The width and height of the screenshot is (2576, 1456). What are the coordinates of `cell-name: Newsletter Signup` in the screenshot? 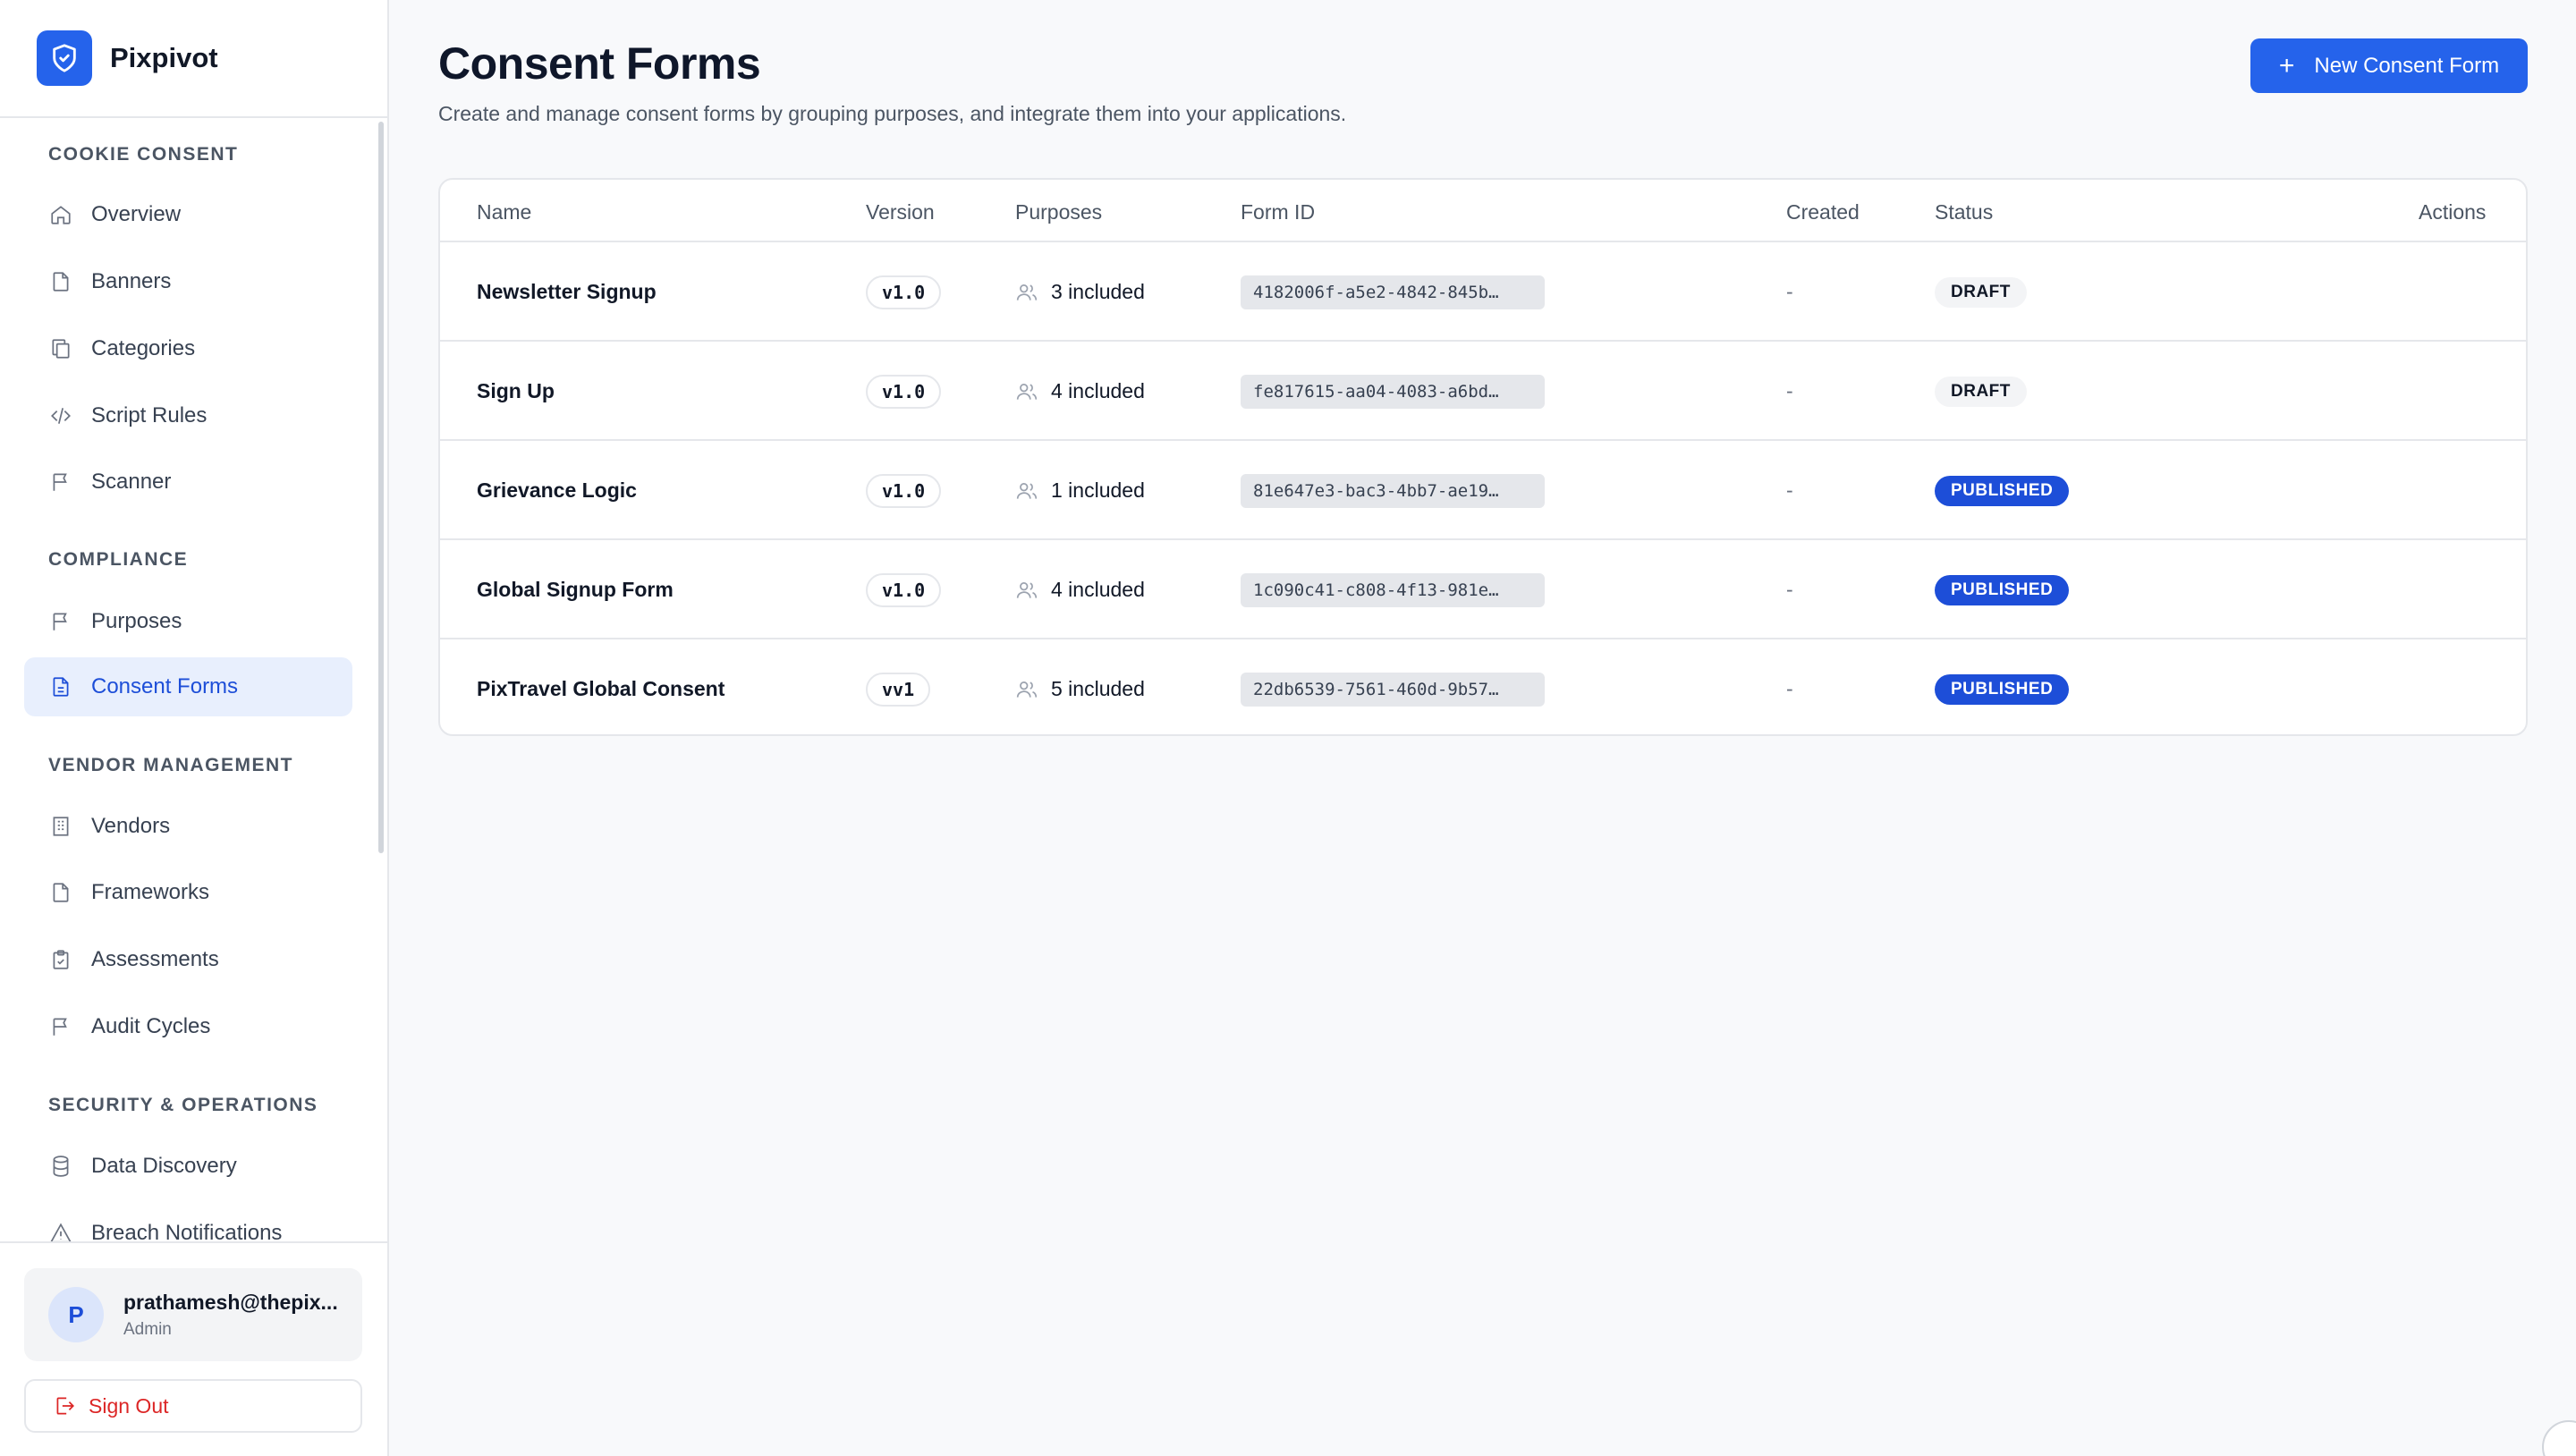 It's located at (567, 292).